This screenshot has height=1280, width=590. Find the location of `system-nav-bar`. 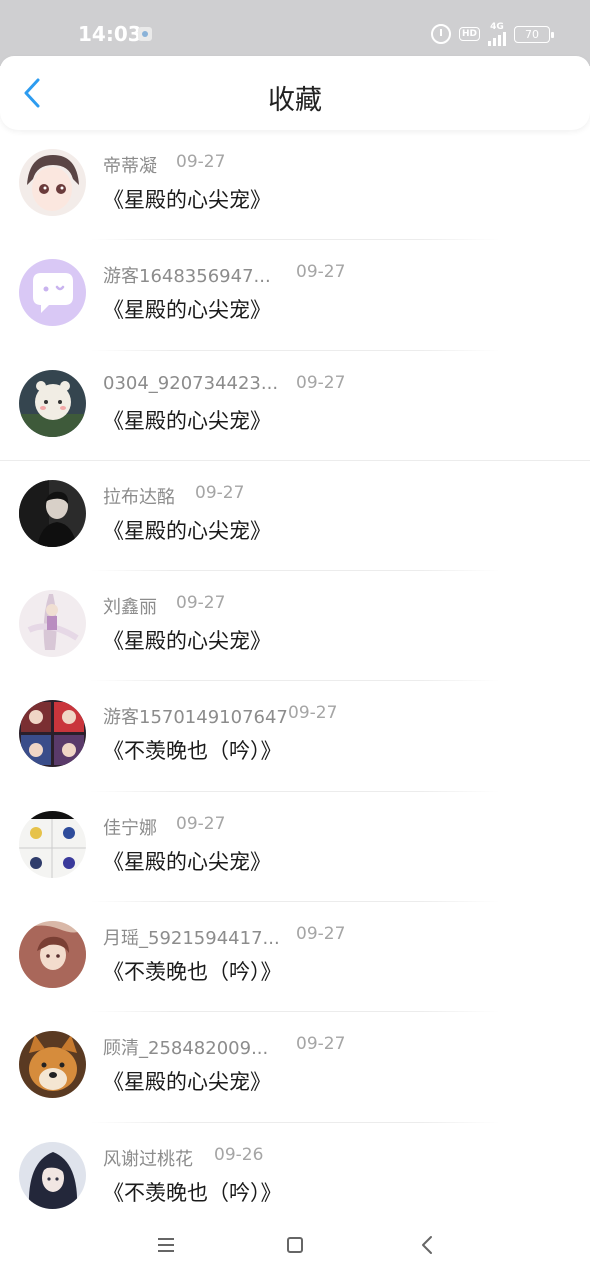

system-nav-bar is located at coordinates (295, 1245).